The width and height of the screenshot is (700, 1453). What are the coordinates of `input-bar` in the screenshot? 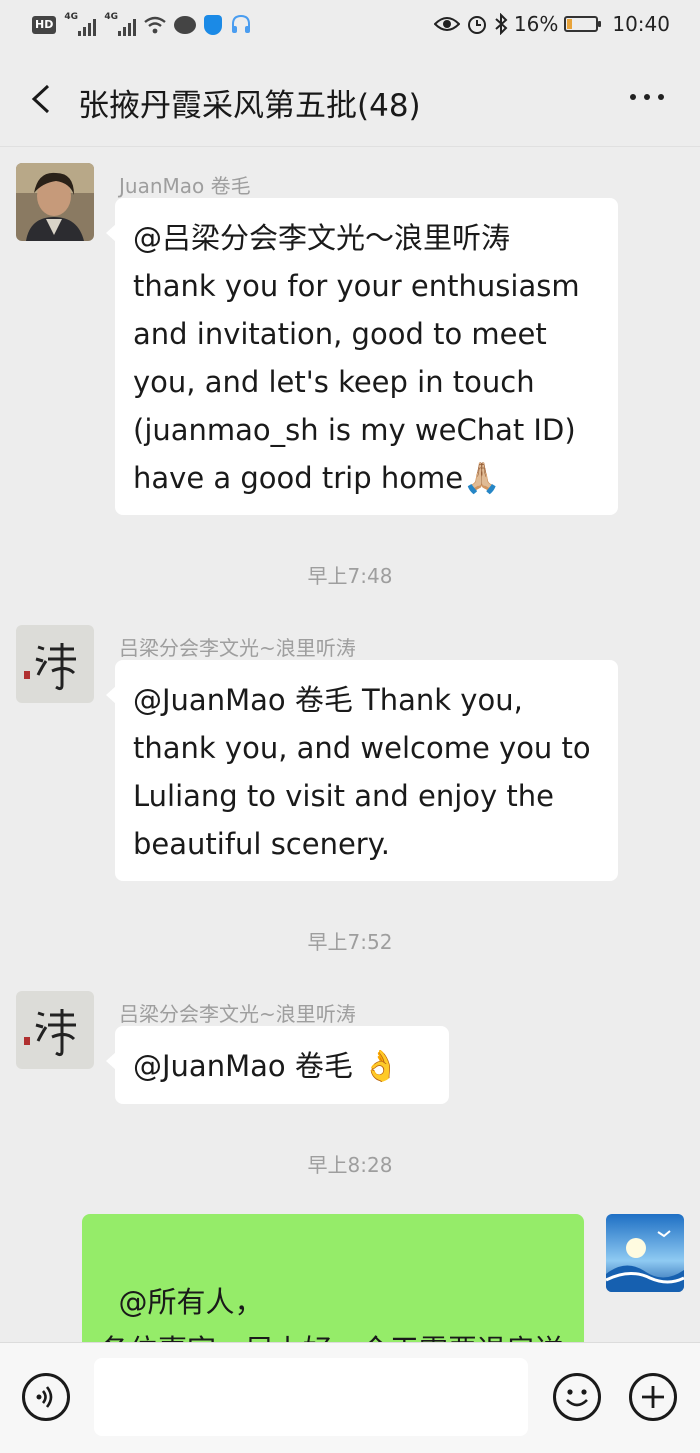 It's located at (350, 1397).